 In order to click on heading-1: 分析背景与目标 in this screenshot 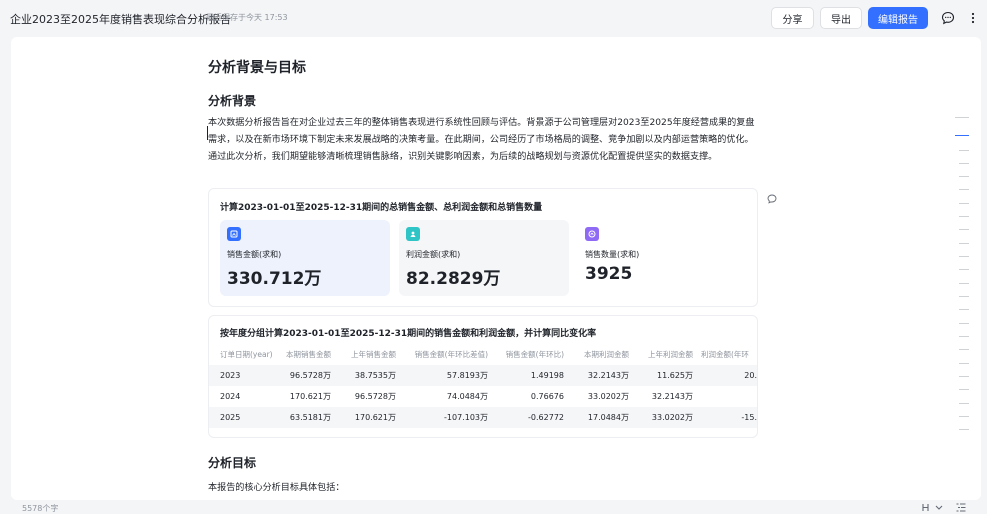, I will do `click(257, 68)`.